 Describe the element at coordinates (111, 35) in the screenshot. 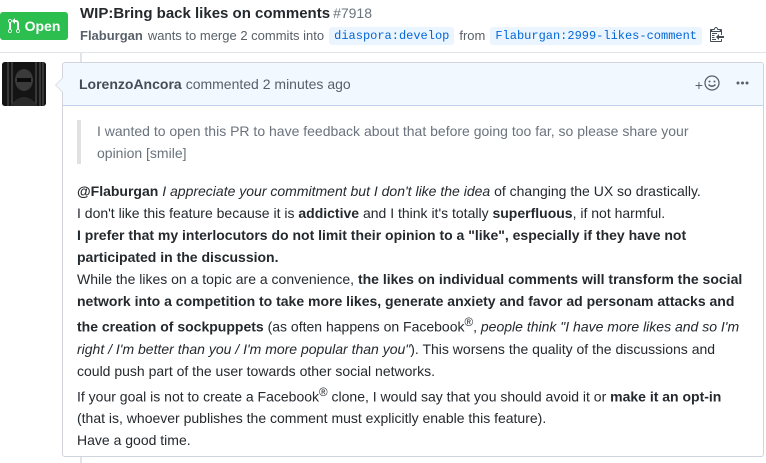

I see `pr-author-link: Flaburgan` at that location.